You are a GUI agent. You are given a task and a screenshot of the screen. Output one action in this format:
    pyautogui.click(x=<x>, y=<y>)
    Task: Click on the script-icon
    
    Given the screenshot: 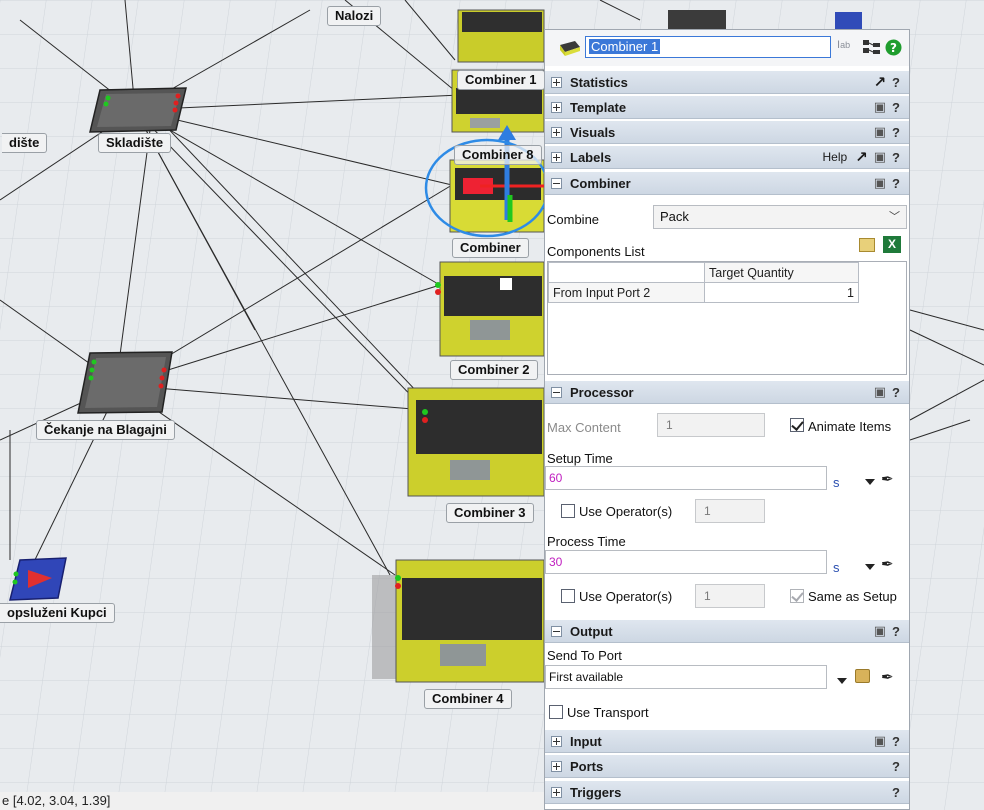 What is the action you would take?
    pyautogui.click(x=862, y=676)
    